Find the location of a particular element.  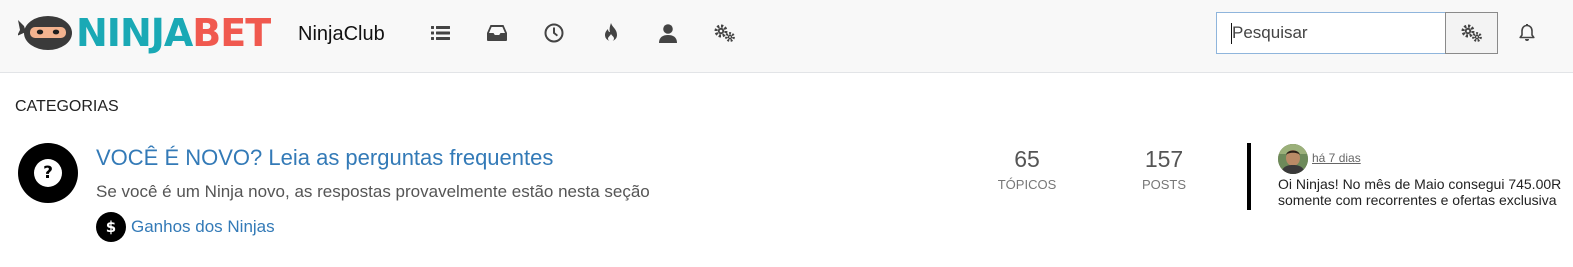

list-icon is located at coordinates (440, 33).